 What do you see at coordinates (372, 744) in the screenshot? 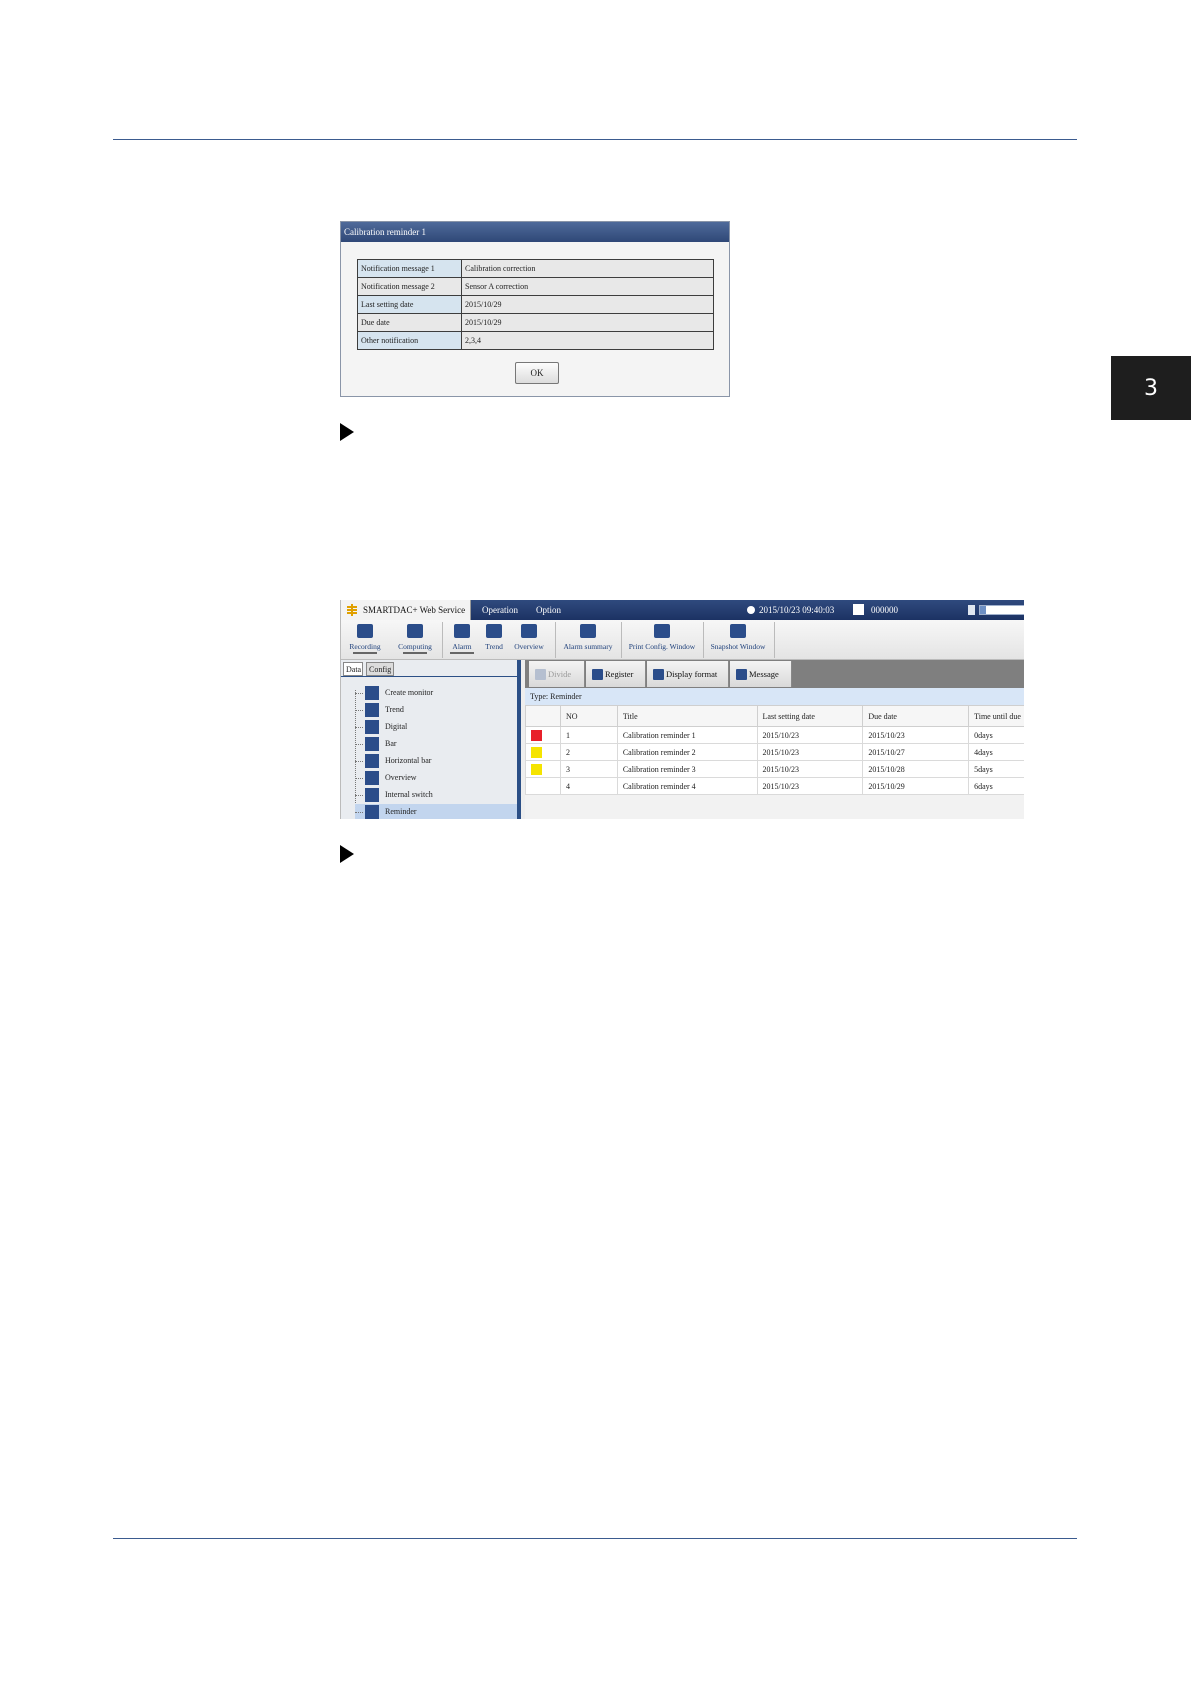
I see `bar-icon` at bounding box center [372, 744].